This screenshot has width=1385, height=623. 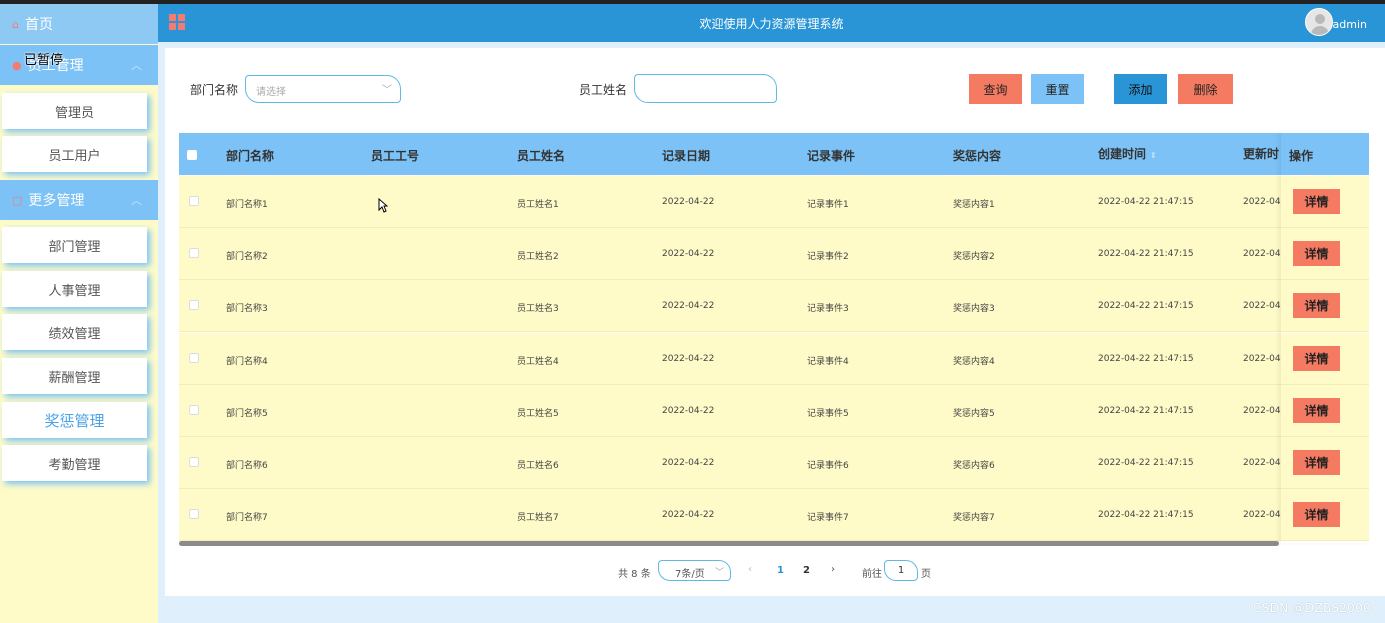 What do you see at coordinates (1153, 155) in the screenshot?
I see `sort-icon: ⇕` at bounding box center [1153, 155].